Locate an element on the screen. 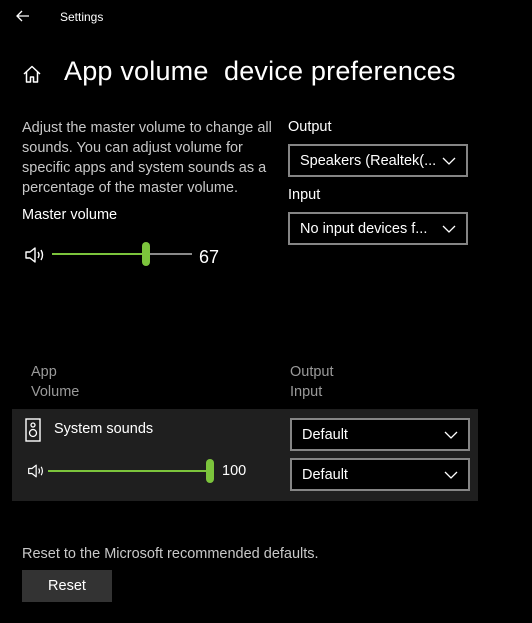 Image resolution: width=532 pixels, height=623 pixels. system-sounds-icon is located at coordinates (33, 430).